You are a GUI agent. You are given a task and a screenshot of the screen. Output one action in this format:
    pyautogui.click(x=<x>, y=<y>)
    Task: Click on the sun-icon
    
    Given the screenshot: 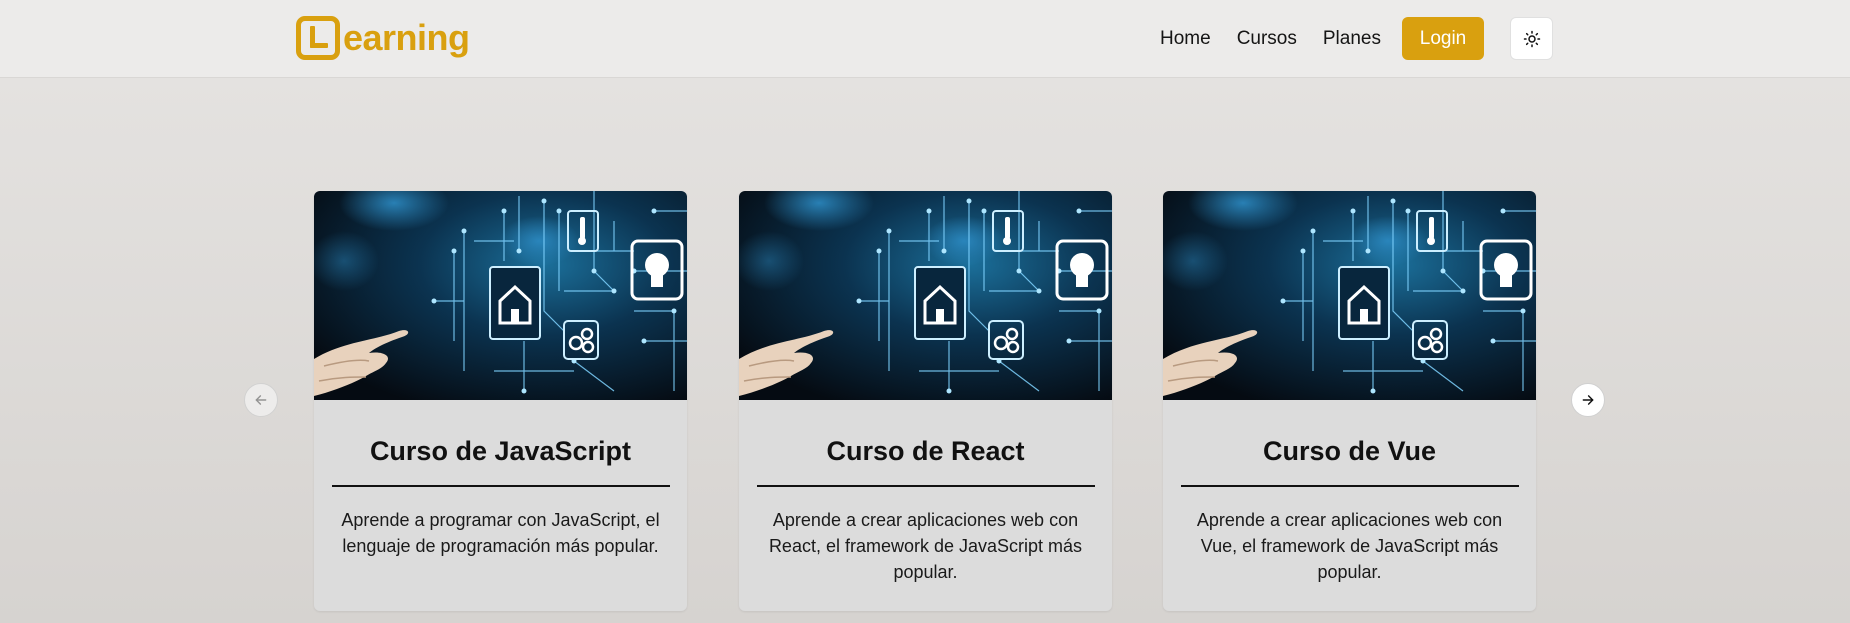 What is the action you would take?
    pyautogui.click(x=1531, y=38)
    